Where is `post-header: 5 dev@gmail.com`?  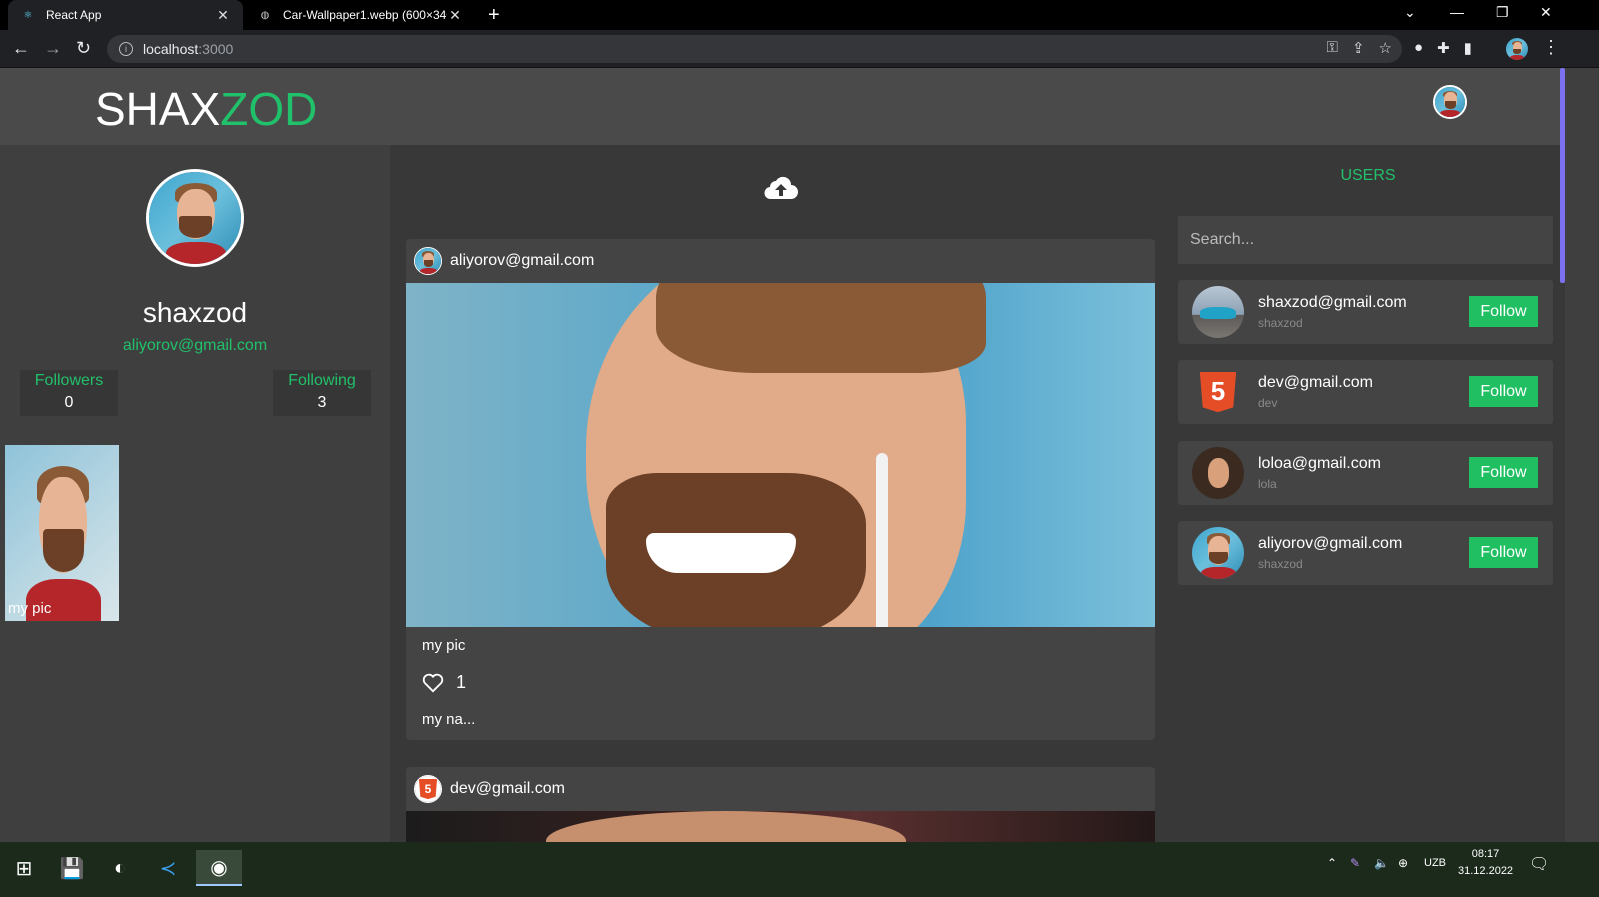
post-header: 5 dev@gmail.com is located at coordinates (780, 789).